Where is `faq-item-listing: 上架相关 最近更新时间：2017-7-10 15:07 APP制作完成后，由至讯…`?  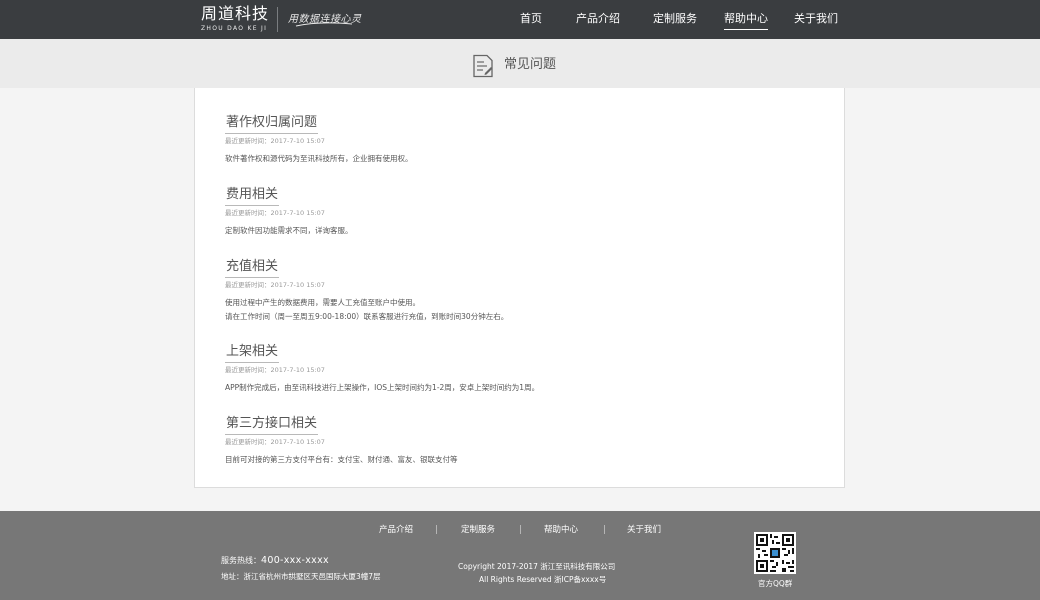 faq-item-listing: 上架相关 最近更新时间：2017-7-10 15:07 APP制作完成后，由至讯… is located at coordinates (525, 367).